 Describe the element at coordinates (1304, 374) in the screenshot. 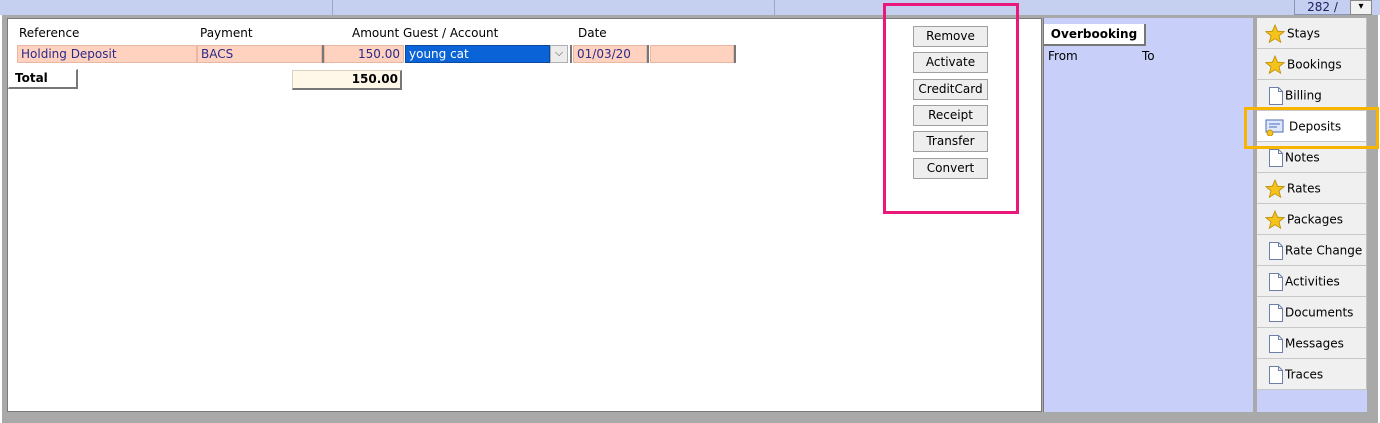

I see `nav-label: Traces` at that location.